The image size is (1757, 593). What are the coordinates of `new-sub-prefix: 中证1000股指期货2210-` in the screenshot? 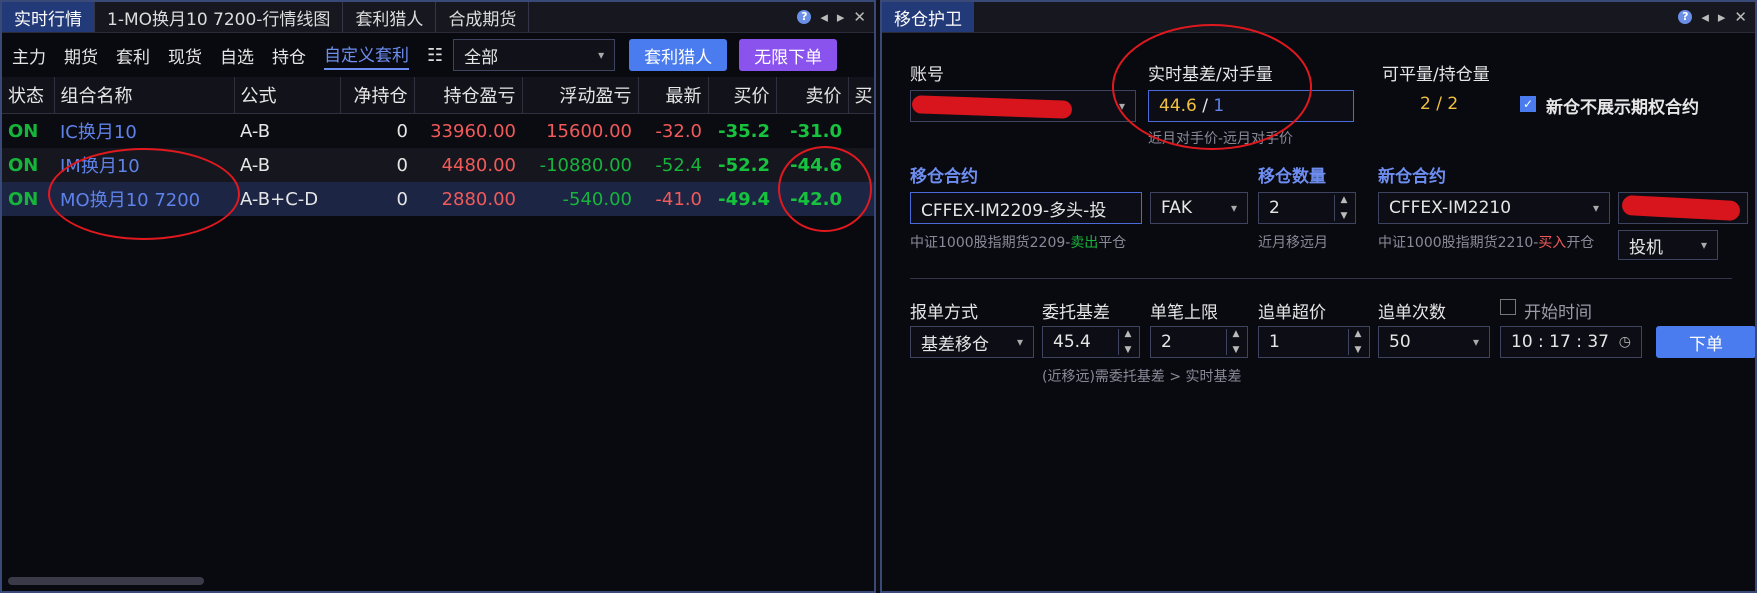 It's located at (1458, 243).